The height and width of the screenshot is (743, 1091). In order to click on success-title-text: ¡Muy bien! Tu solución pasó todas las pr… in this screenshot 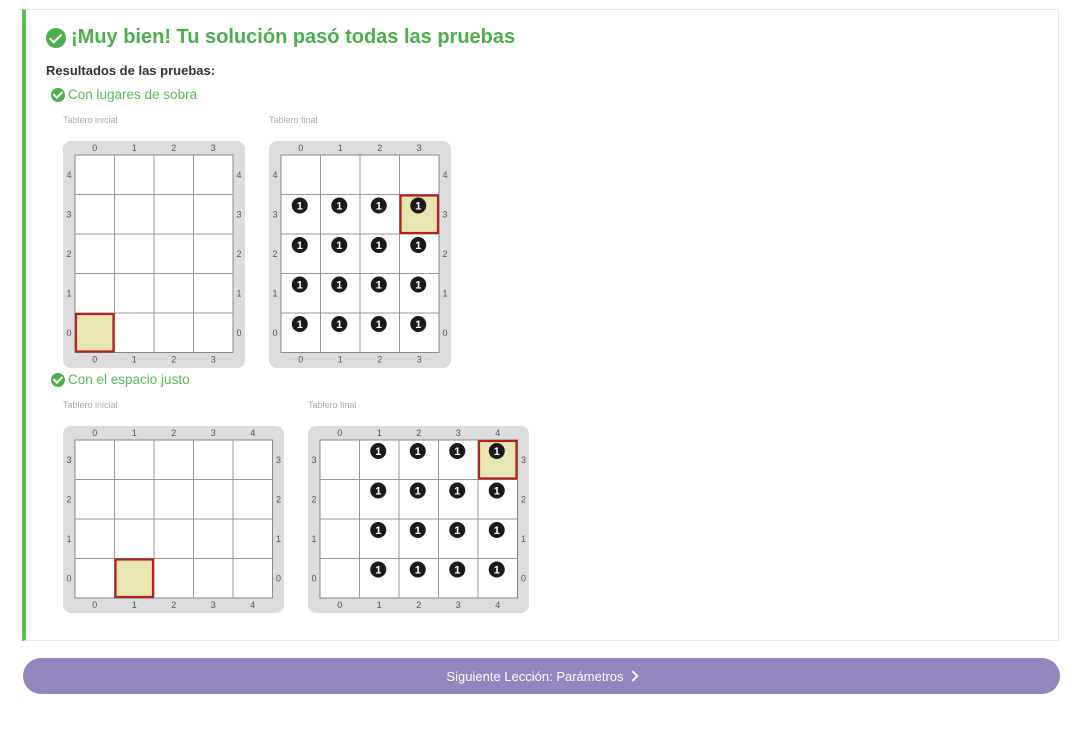, I will do `click(293, 37)`.